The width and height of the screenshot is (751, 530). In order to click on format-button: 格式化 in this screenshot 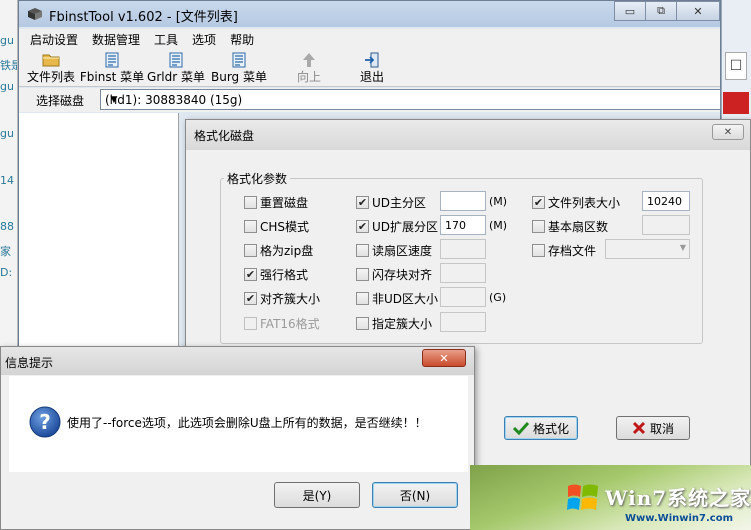, I will do `click(541, 428)`.